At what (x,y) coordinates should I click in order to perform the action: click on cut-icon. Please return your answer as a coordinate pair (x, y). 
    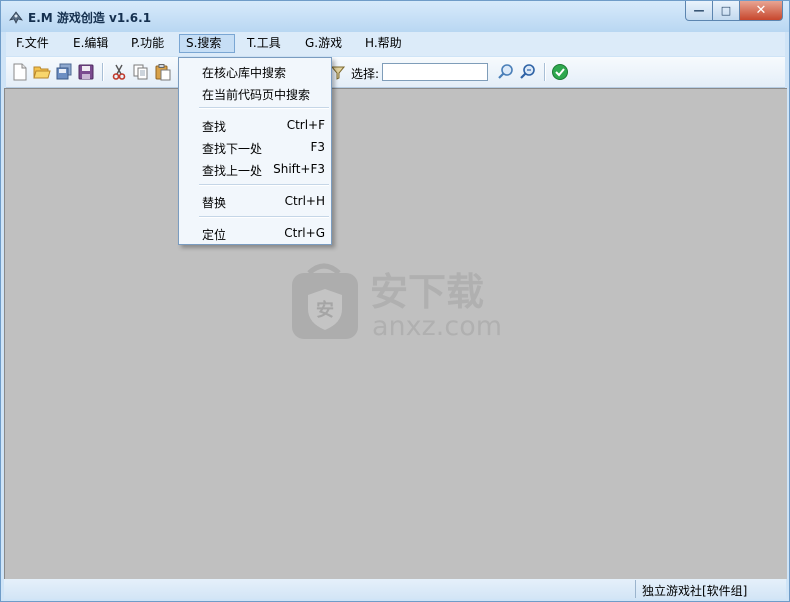
    Looking at the image, I should click on (119, 72).